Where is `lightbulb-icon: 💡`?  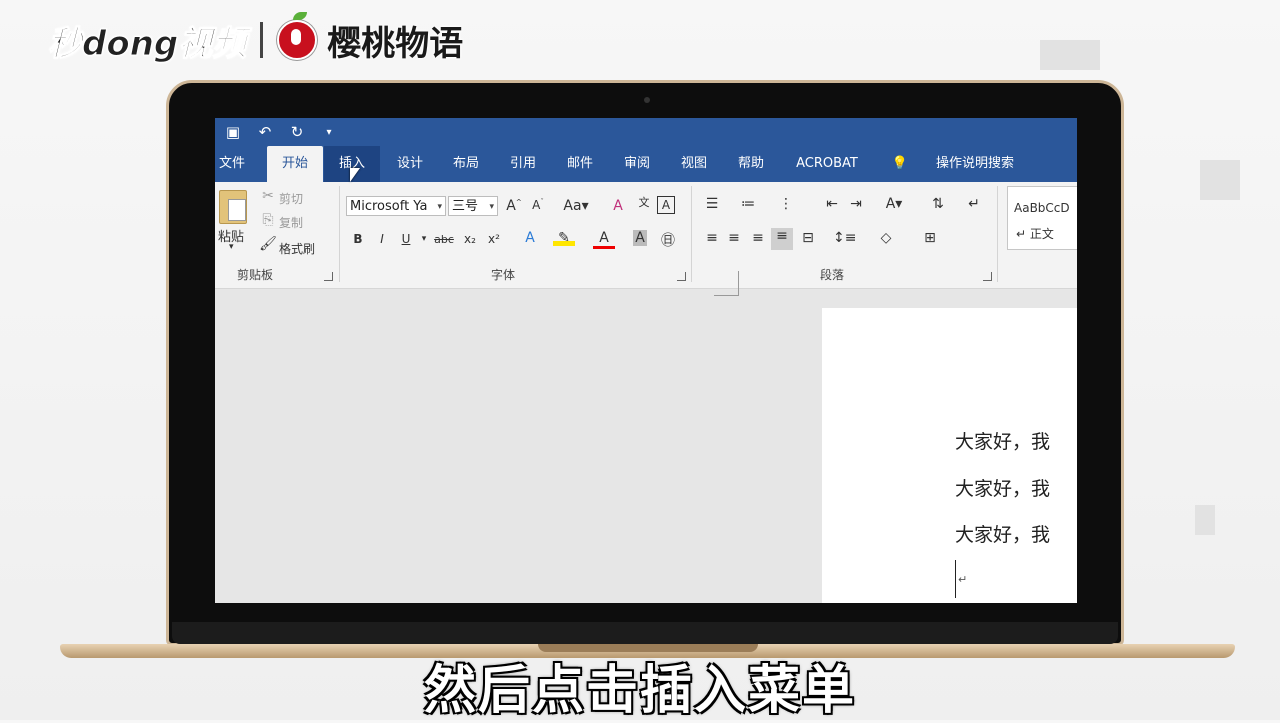
lightbulb-icon: 💡 is located at coordinates (900, 164).